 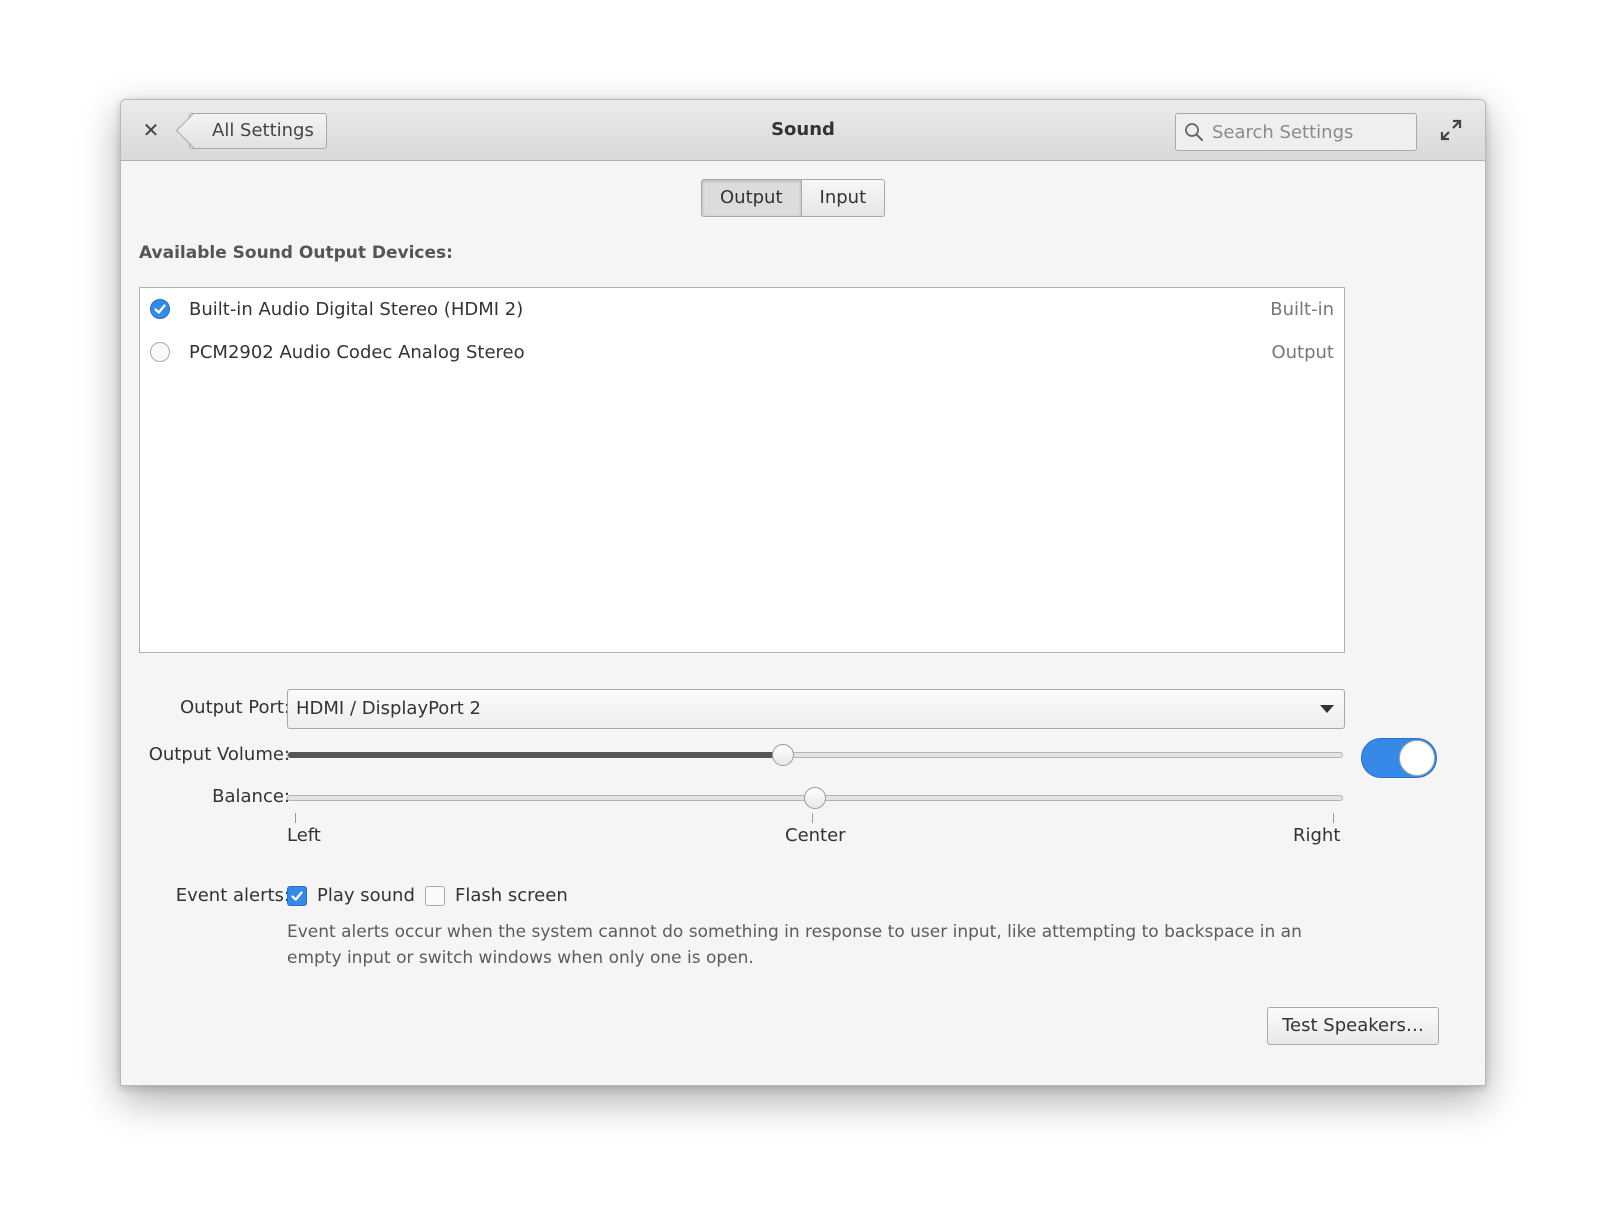 What do you see at coordinates (815, 798) in the screenshot?
I see `balance-knob` at bounding box center [815, 798].